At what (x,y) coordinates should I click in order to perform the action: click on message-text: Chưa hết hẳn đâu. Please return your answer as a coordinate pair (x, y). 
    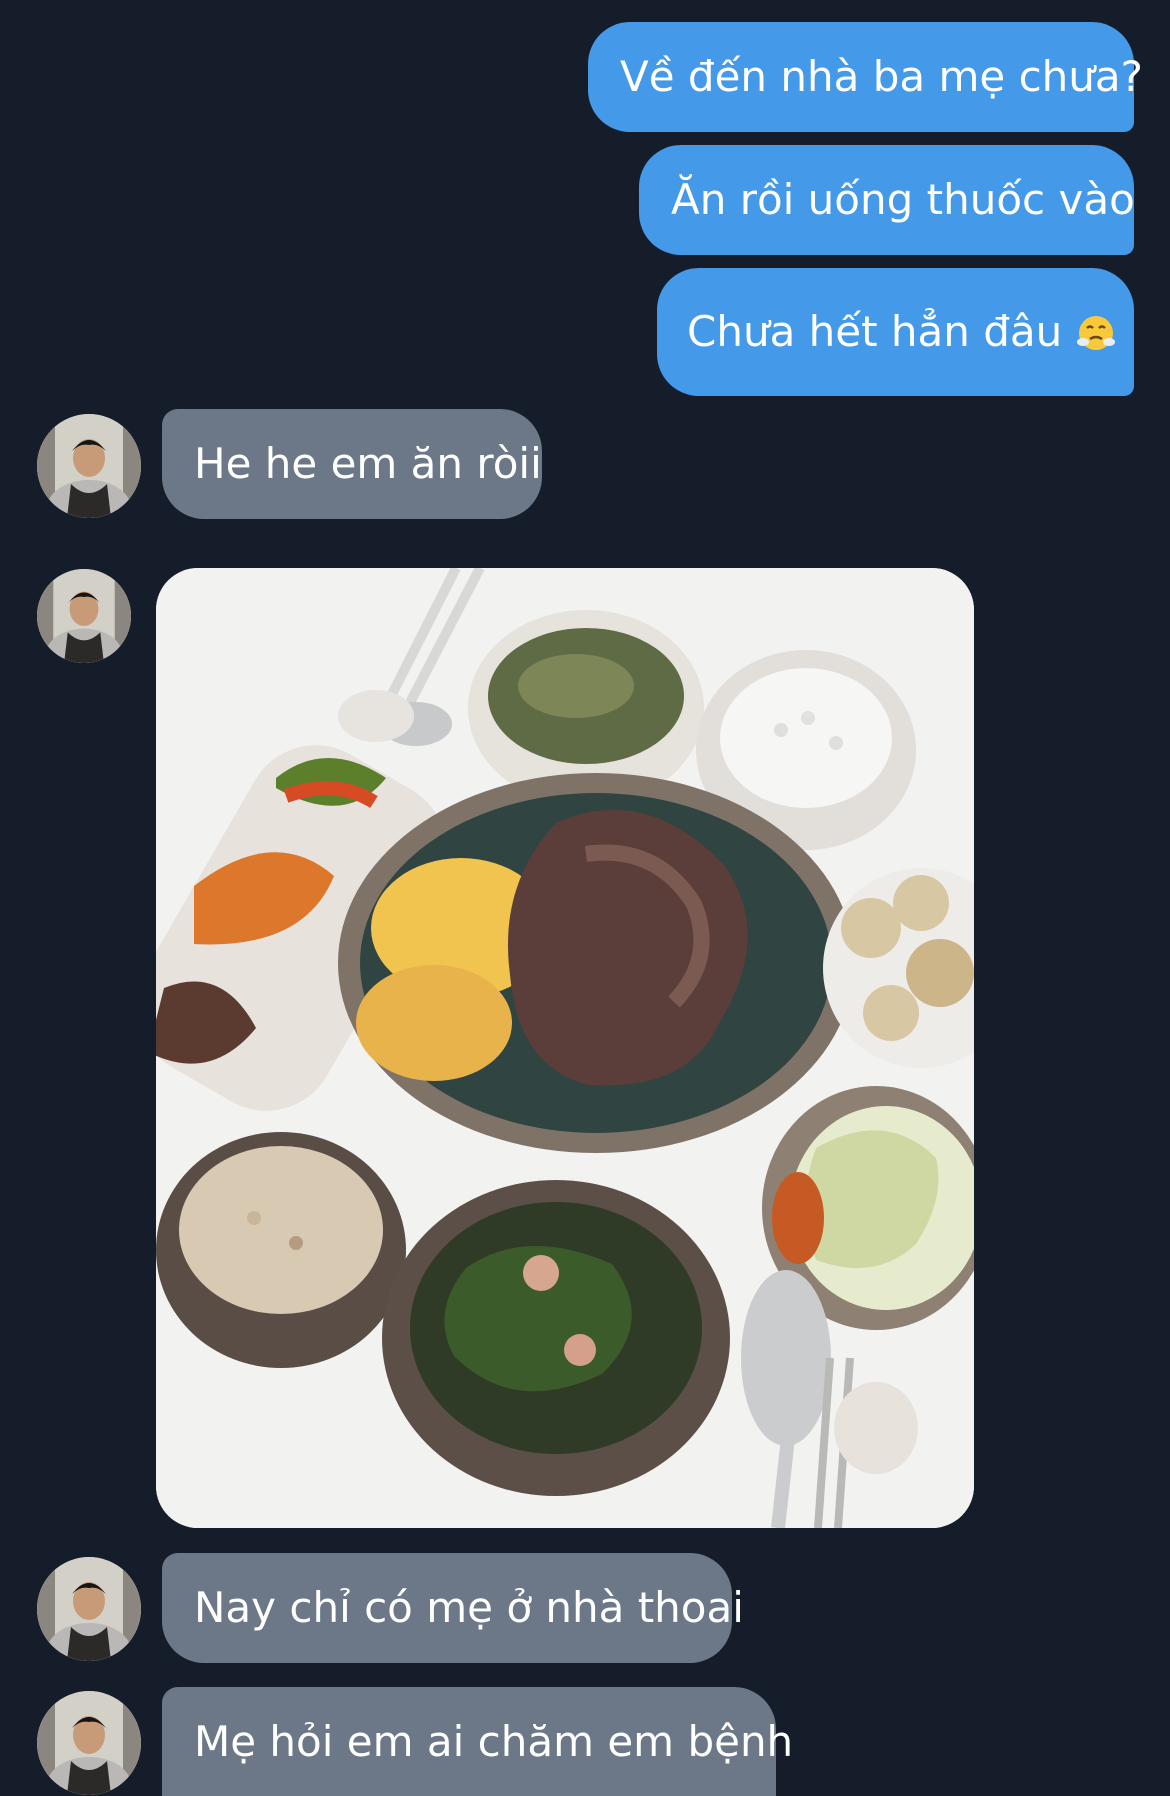
    Looking at the image, I should click on (875, 331).